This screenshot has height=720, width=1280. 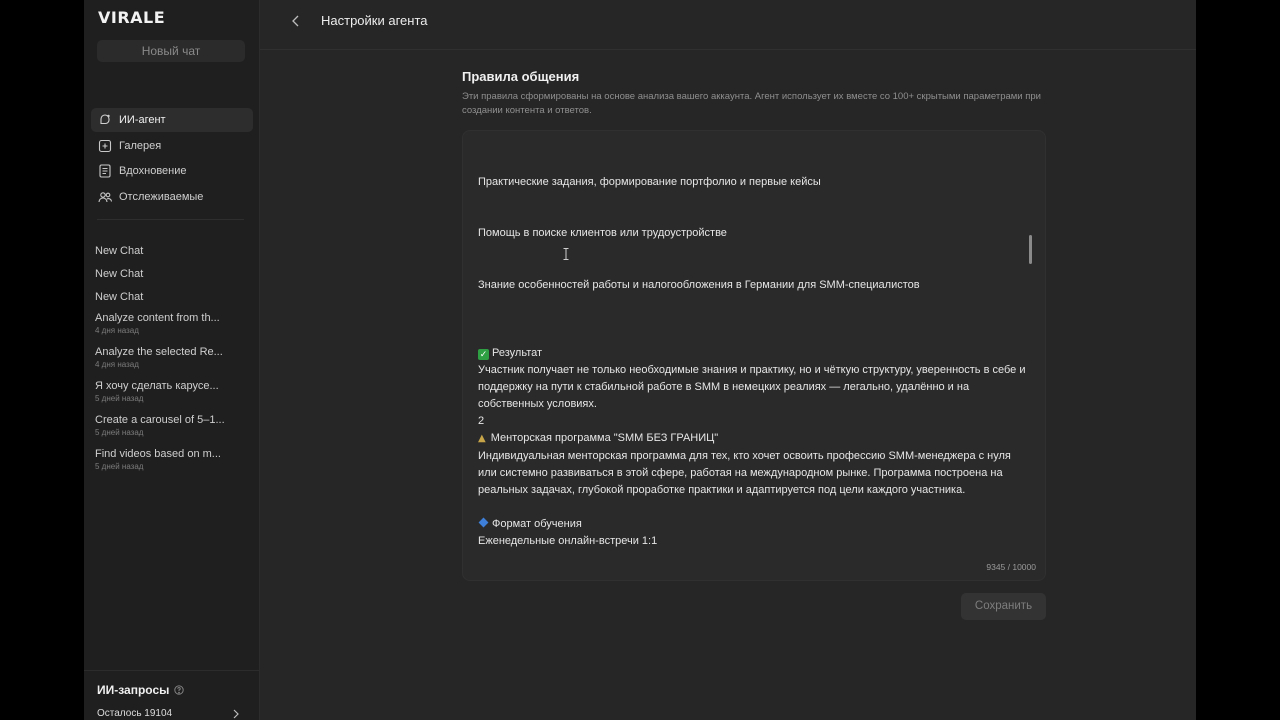 I want to click on back-arrow-icon, so click(x=296, y=21).